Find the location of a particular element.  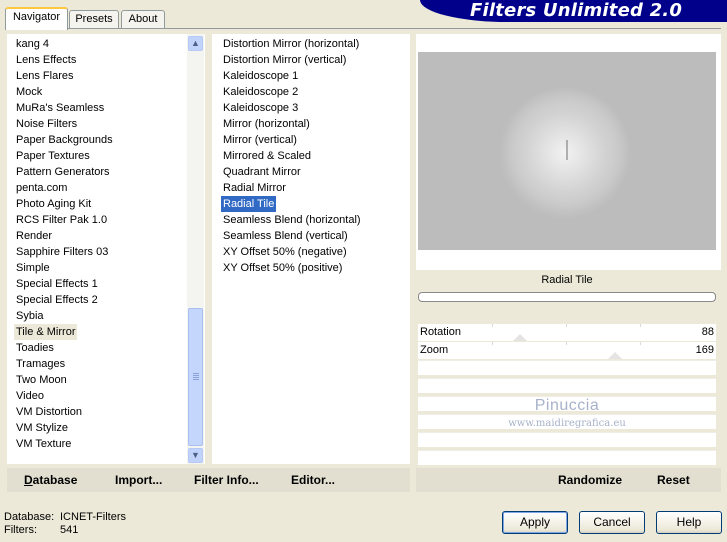

category-item: kang 4 is located at coordinates (32, 44).